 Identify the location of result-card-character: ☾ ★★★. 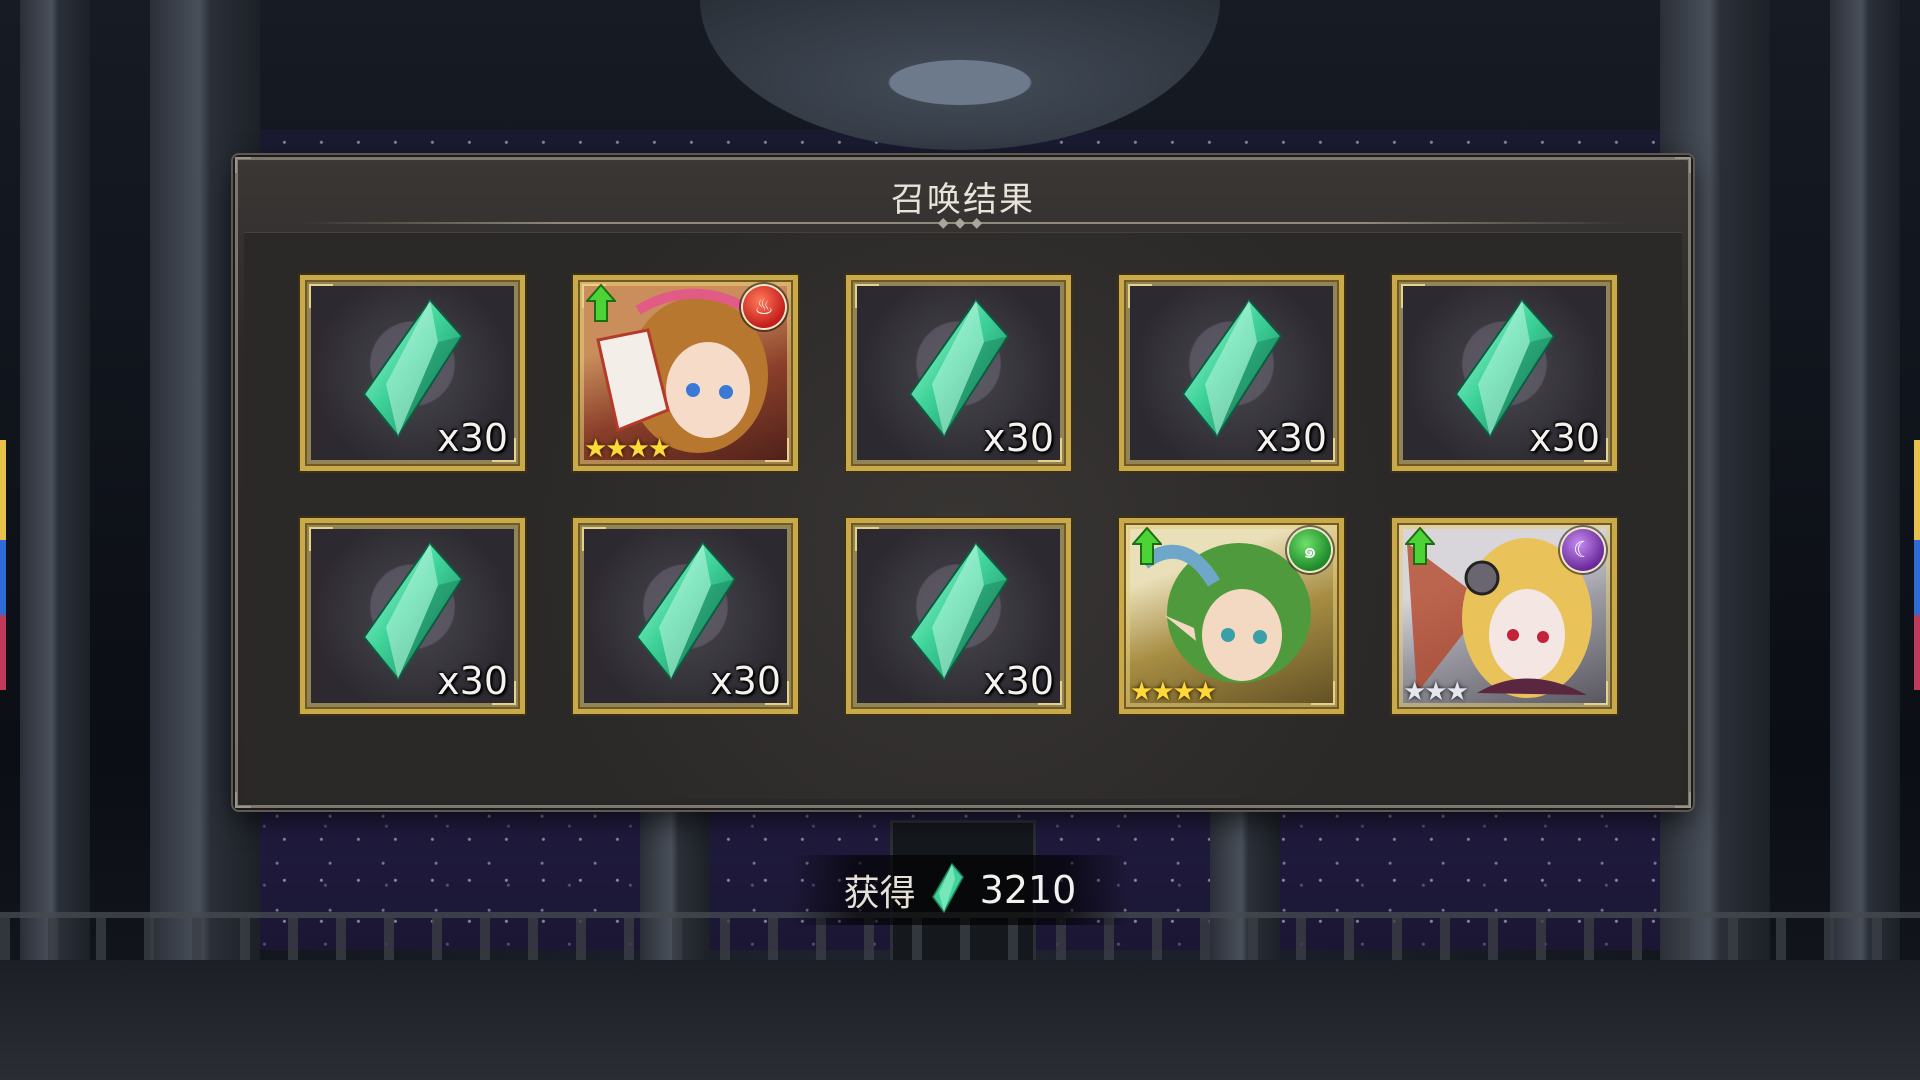
(1504, 616).